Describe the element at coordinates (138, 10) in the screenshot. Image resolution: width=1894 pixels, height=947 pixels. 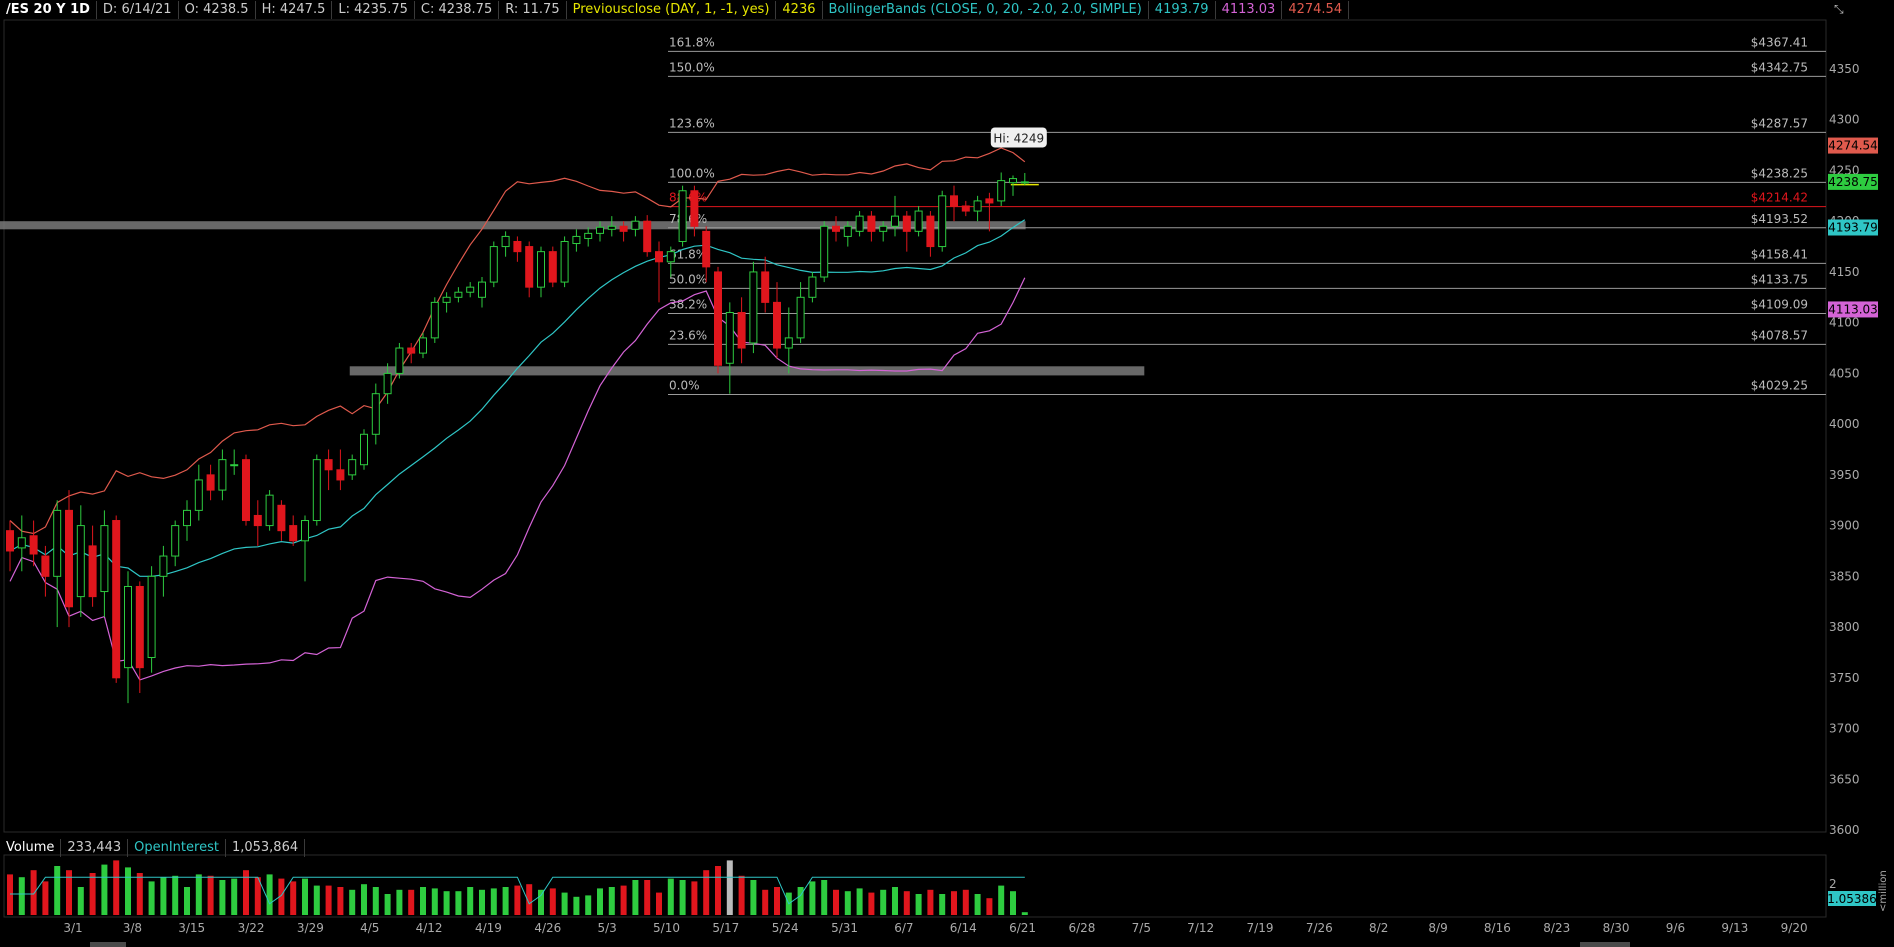
I see `date-readout: D: 6/14/21` at that location.